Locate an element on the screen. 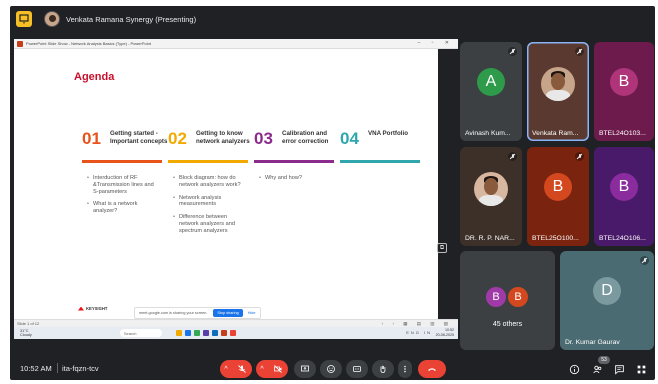 The height and width of the screenshot is (384, 658). weather-widget: 31°C Cloudy is located at coordinates (26, 333).